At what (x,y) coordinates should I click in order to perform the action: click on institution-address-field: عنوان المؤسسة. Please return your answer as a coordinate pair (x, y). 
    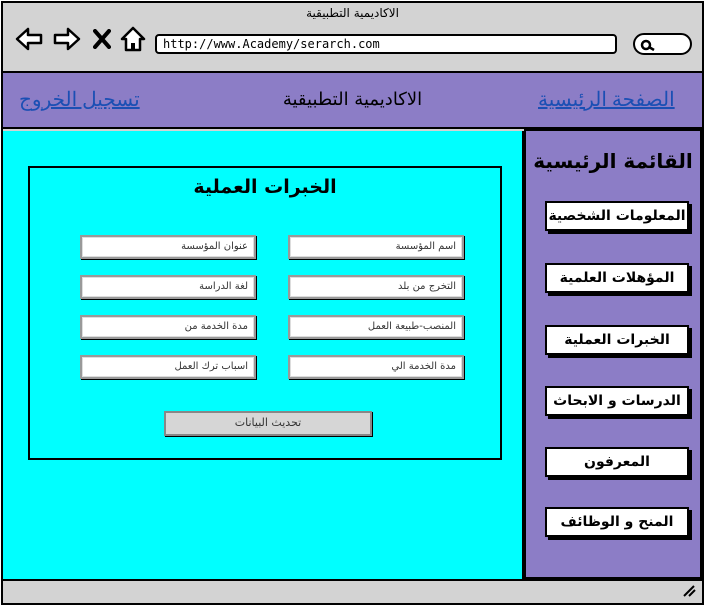
    Looking at the image, I should click on (168, 247).